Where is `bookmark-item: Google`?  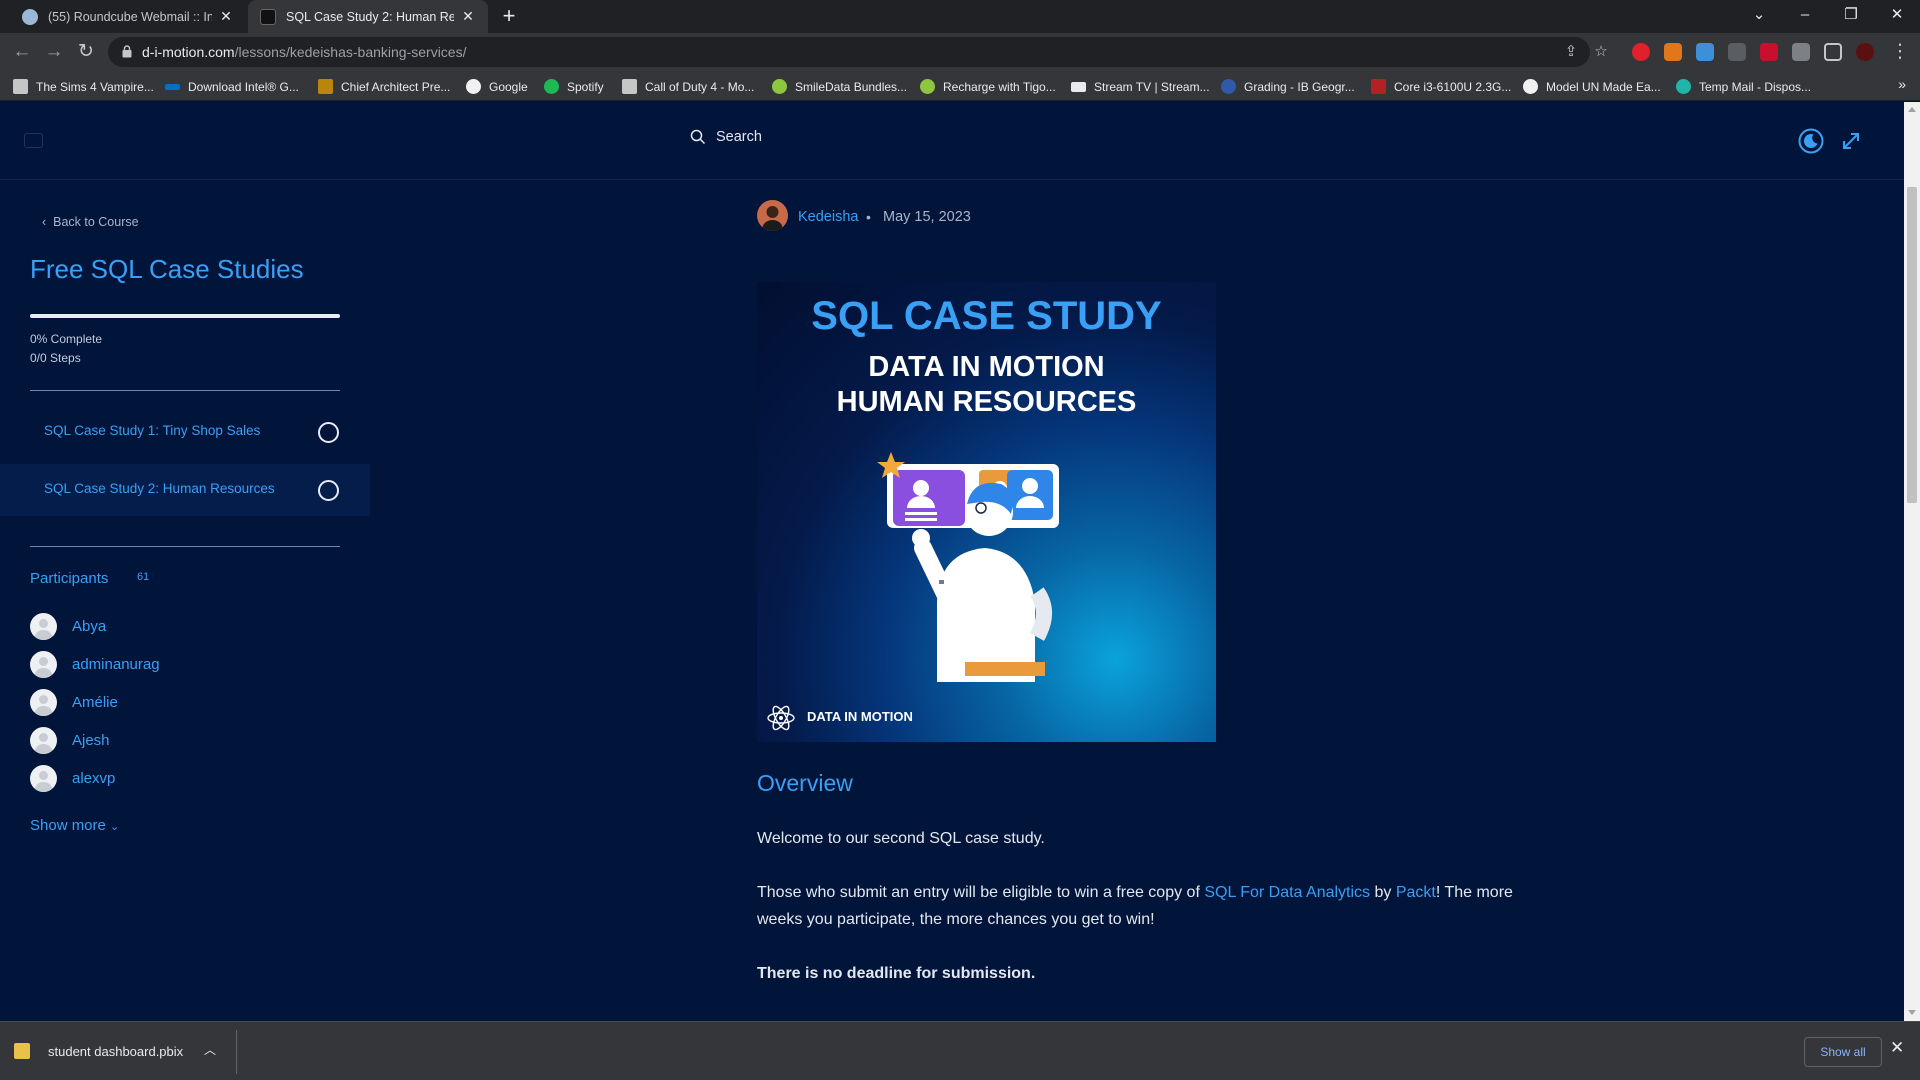
bookmark-item: Google is located at coordinates (497, 86).